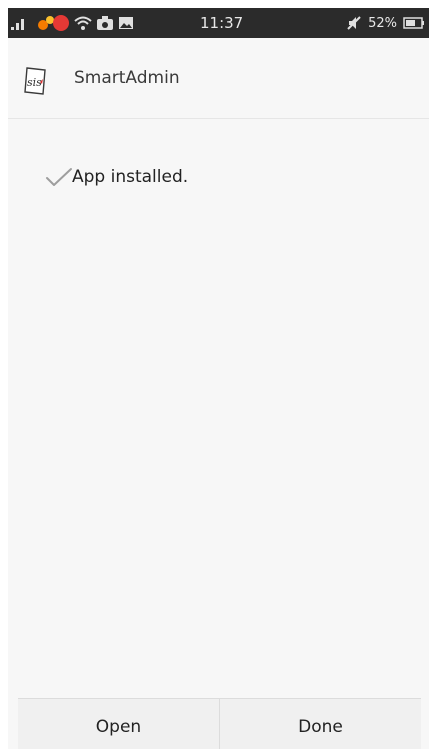 This screenshot has width=429, height=749. What do you see at coordinates (126, 23) in the screenshot?
I see `gallery-icon` at bounding box center [126, 23].